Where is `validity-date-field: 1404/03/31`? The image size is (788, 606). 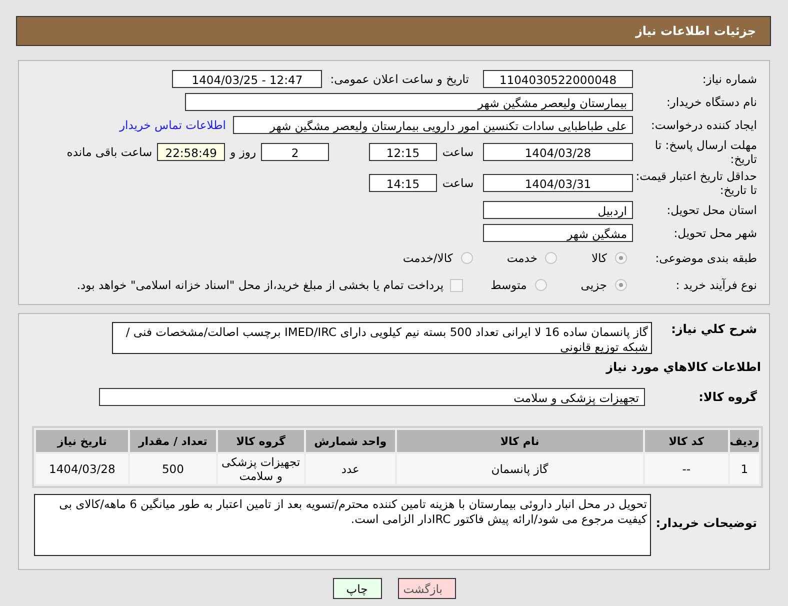
validity-date-field: 1404/03/31 is located at coordinates (558, 183).